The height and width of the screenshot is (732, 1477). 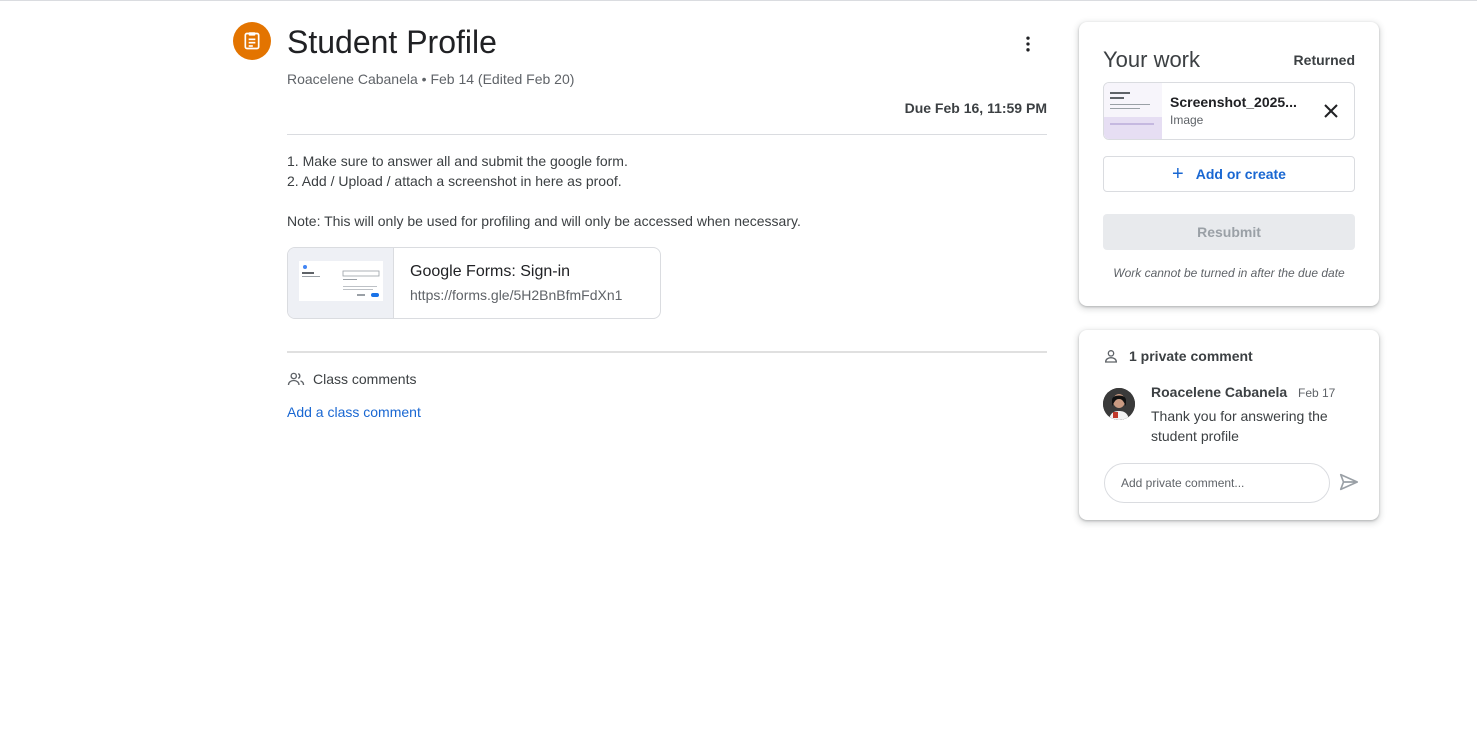 I want to click on send-comment-button, so click(x=1349, y=482).